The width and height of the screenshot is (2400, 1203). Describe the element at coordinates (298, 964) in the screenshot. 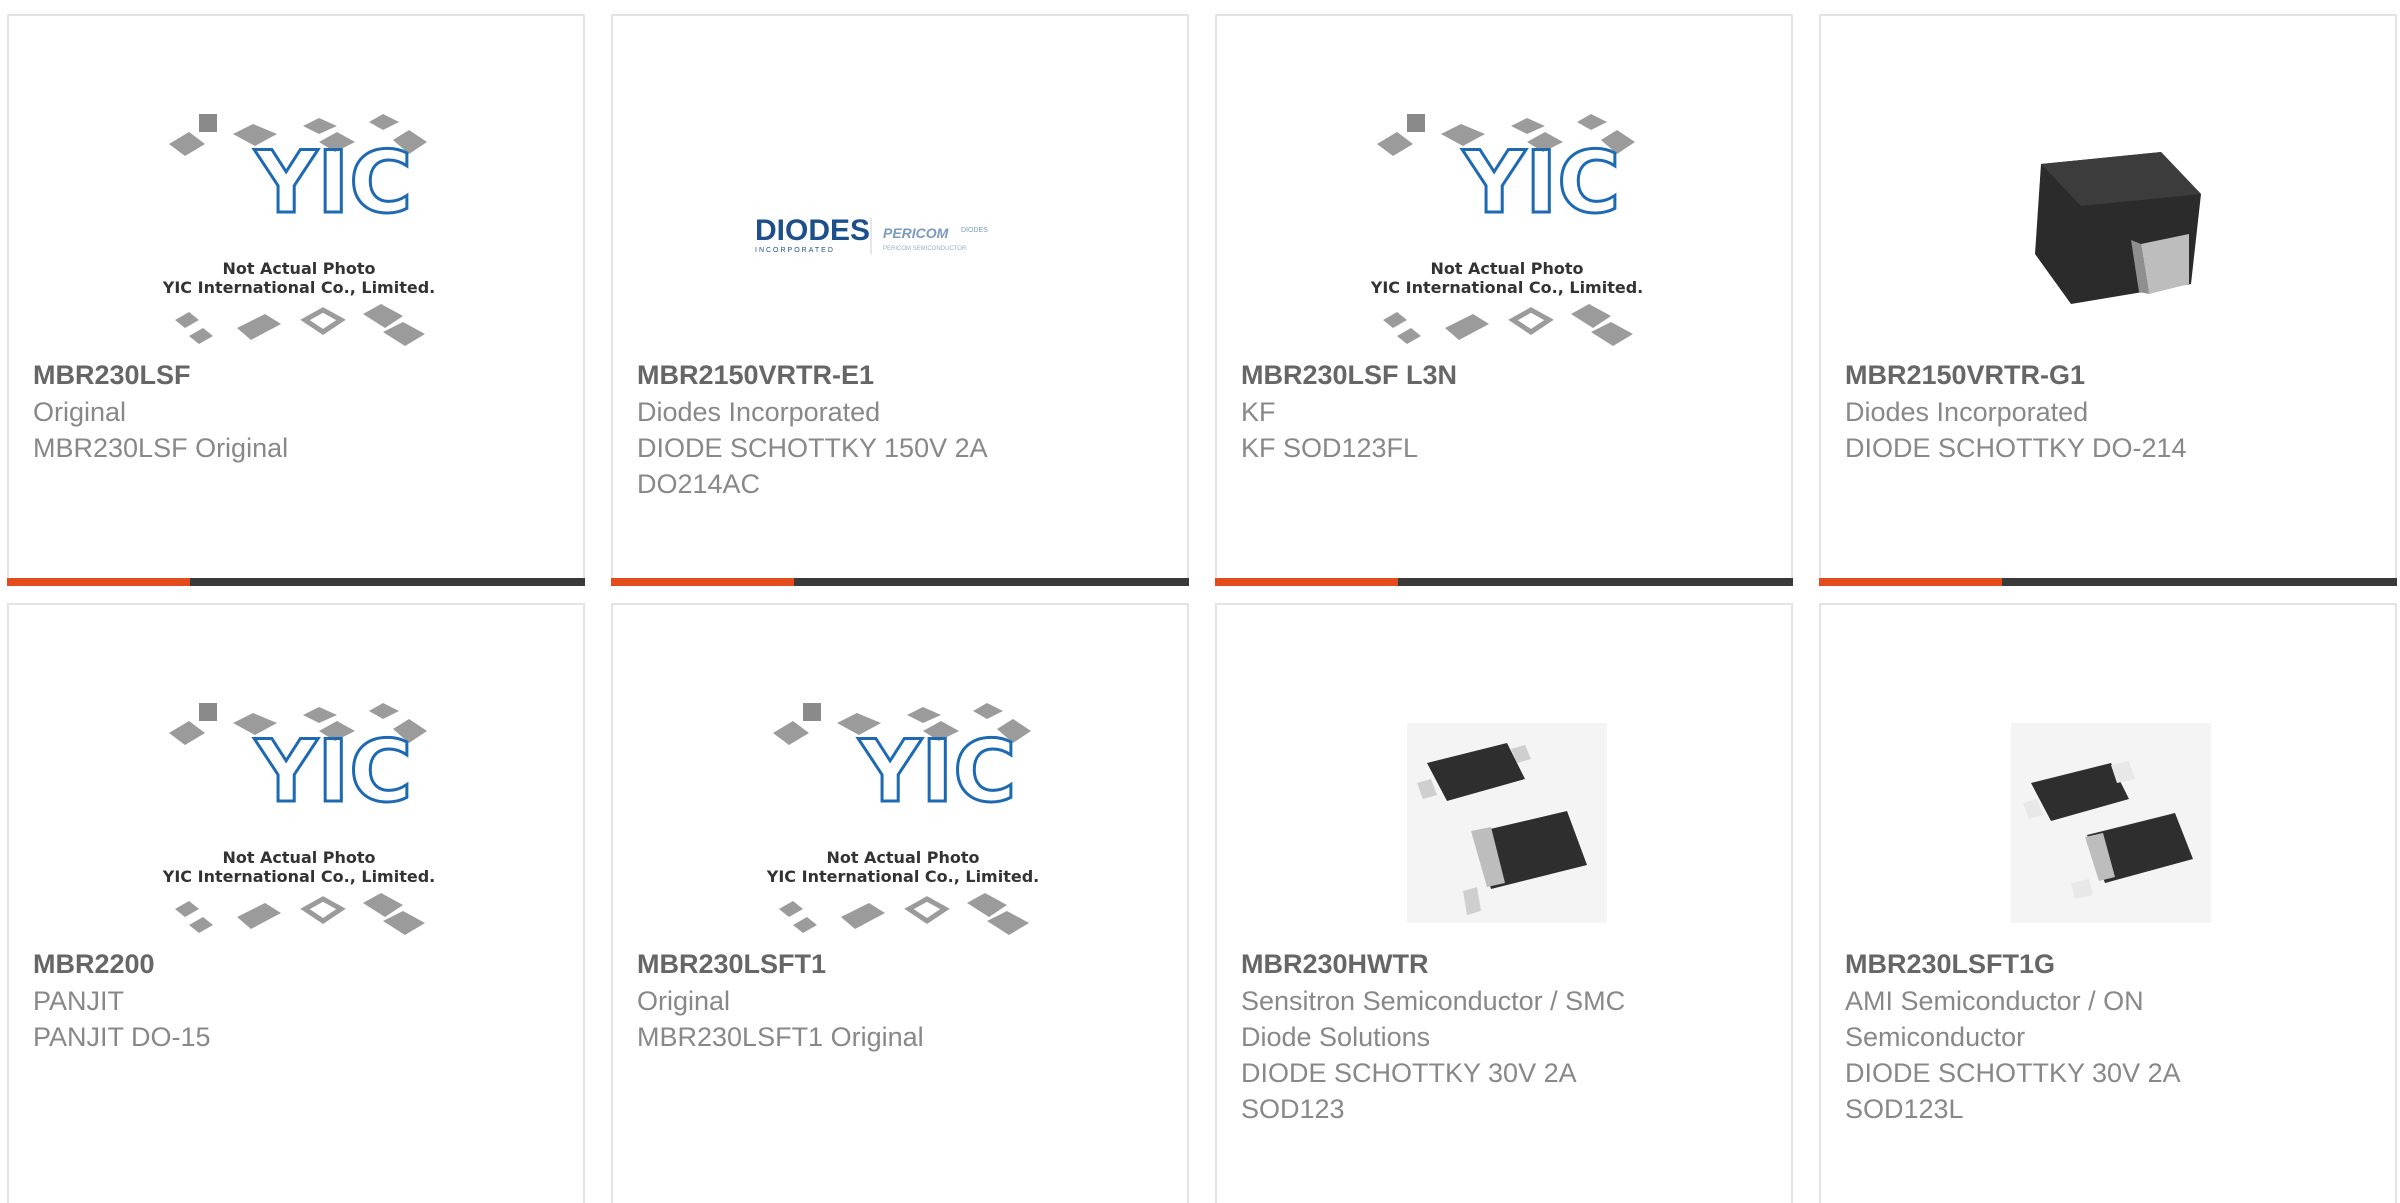

I see `part-number-link: MBR2200` at that location.